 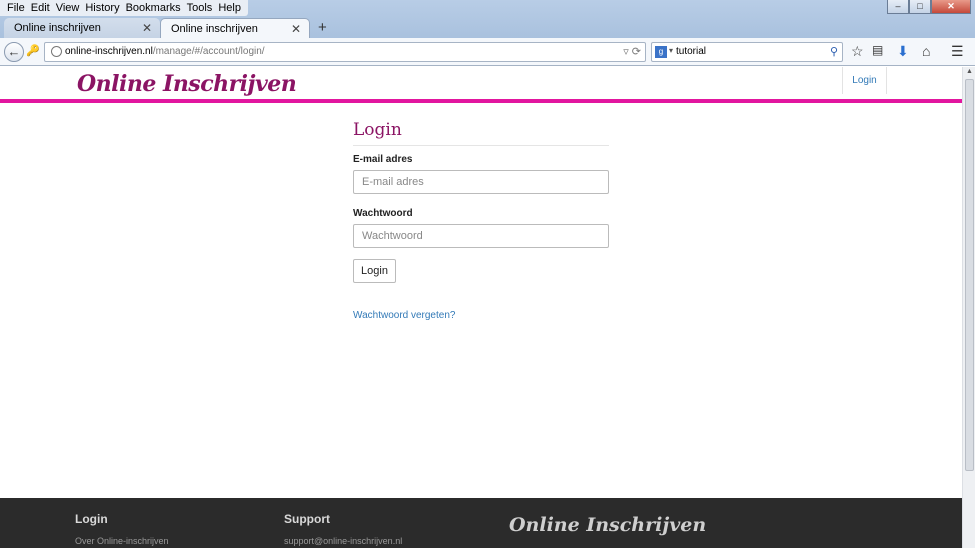 I want to click on footer-heading: Support, so click(x=307, y=519).